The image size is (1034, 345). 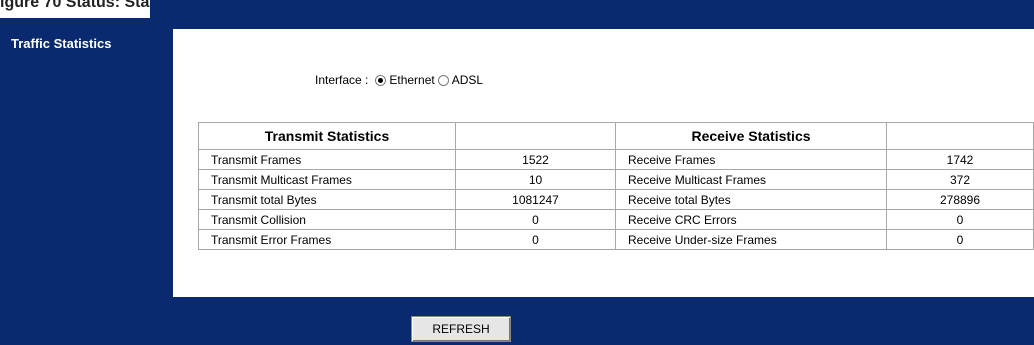 I want to click on figure-caption-bar: igure 70 Status: Statistics (Ethernet), so click(x=517, y=9).